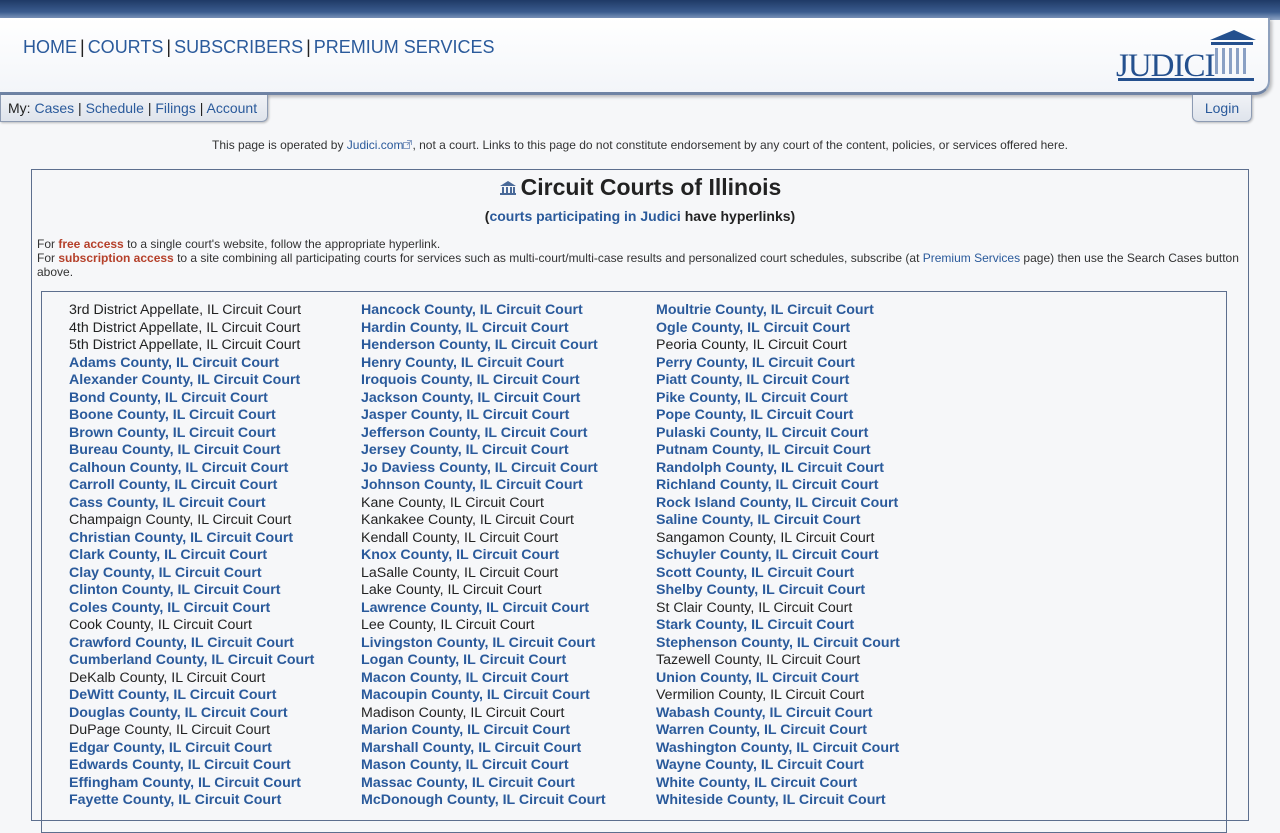 This screenshot has height=833, width=1280. What do you see at coordinates (483, 556) in the screenshot?
I see `court-link: Knox County, IL Circuit Court` at bounding box center [483, 556].